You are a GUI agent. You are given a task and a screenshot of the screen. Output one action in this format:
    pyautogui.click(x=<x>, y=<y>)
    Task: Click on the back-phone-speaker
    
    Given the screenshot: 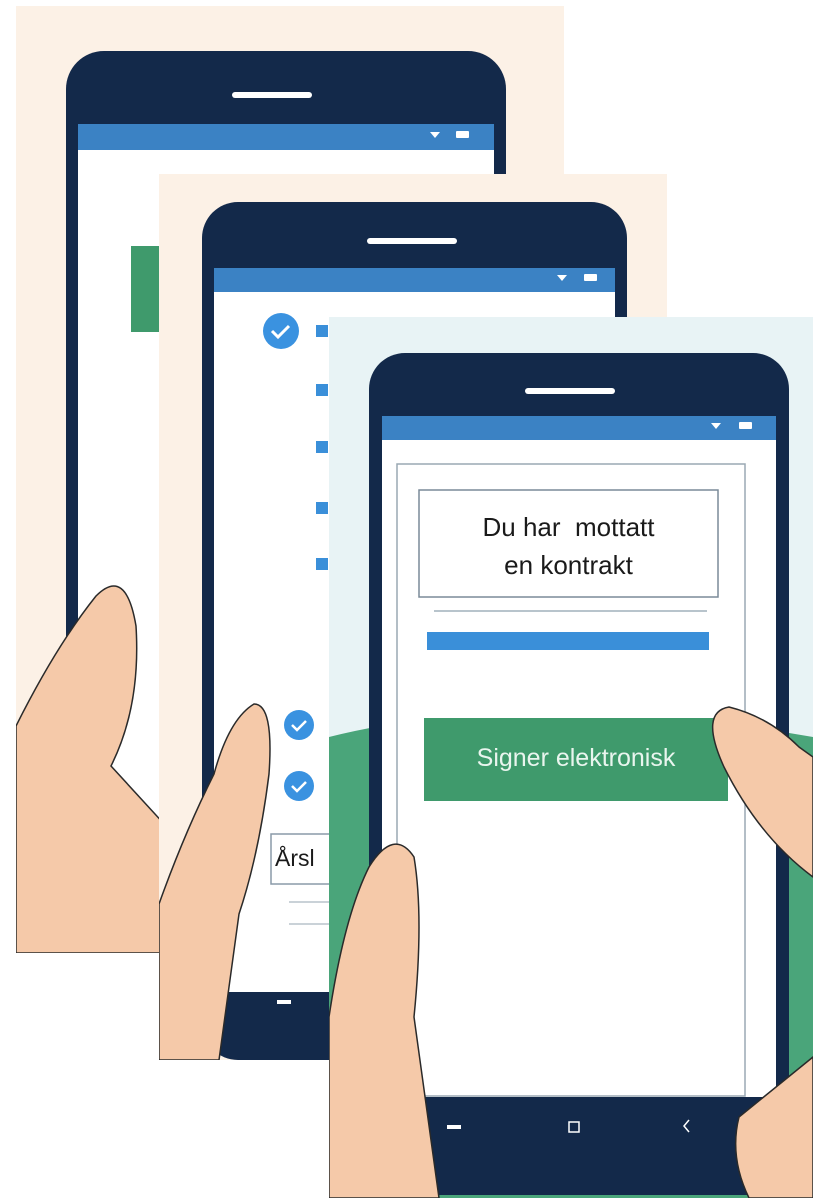 What is the action you would take?
    pyautogui.click(x=272, y=95)
    